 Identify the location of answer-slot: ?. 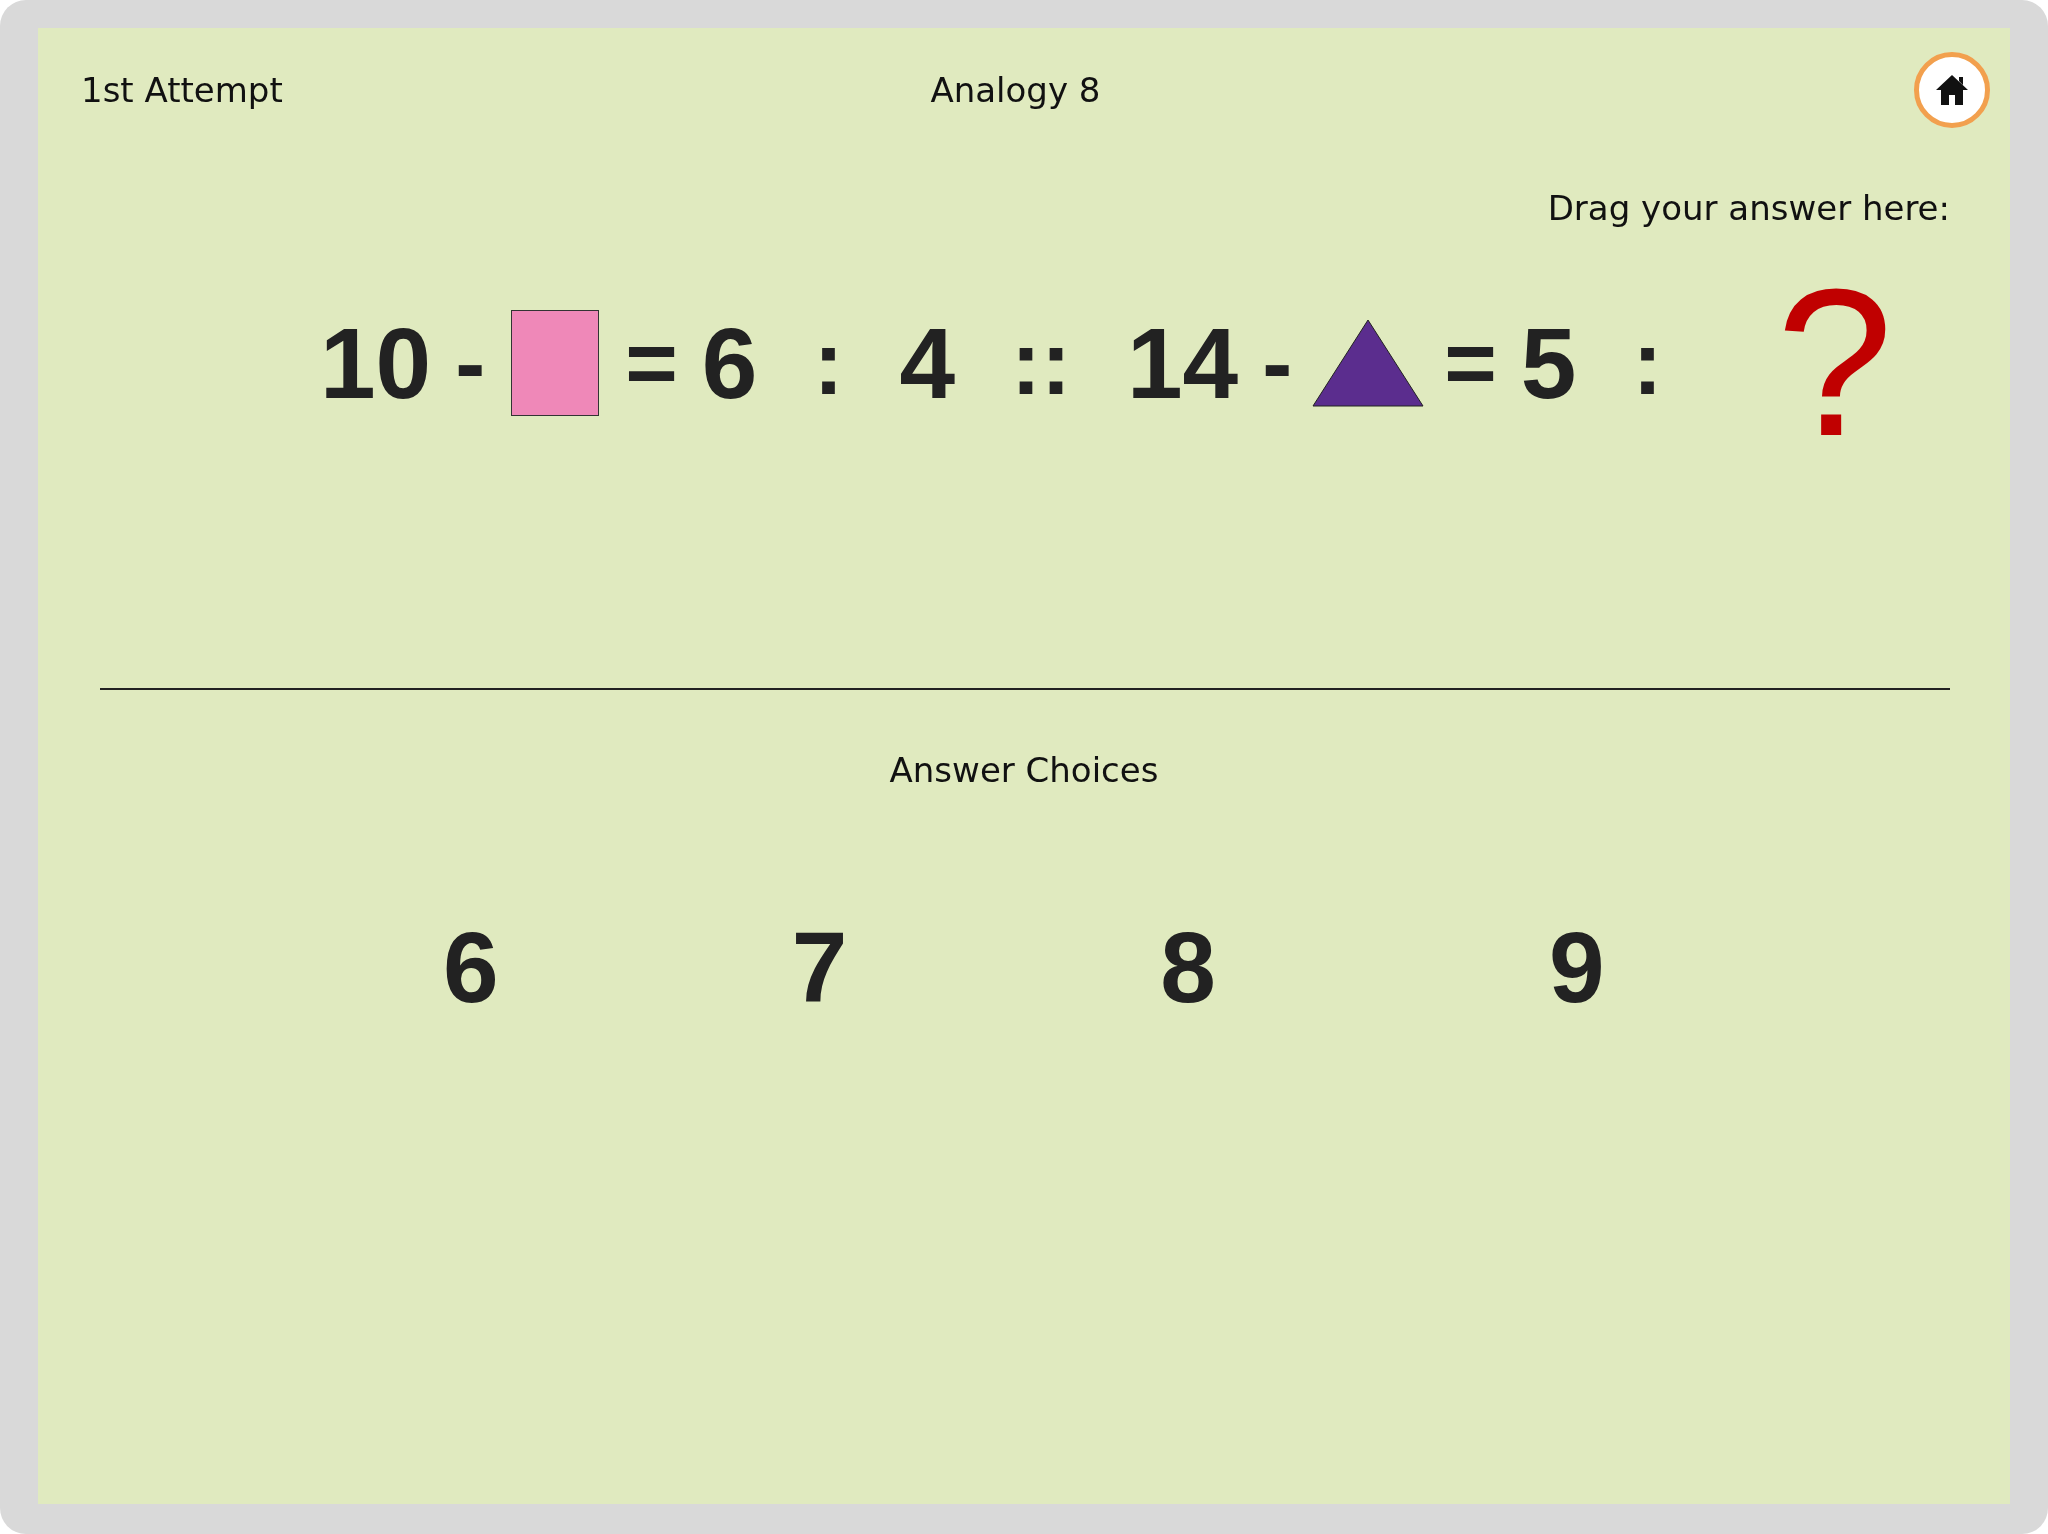
(1835, 363).